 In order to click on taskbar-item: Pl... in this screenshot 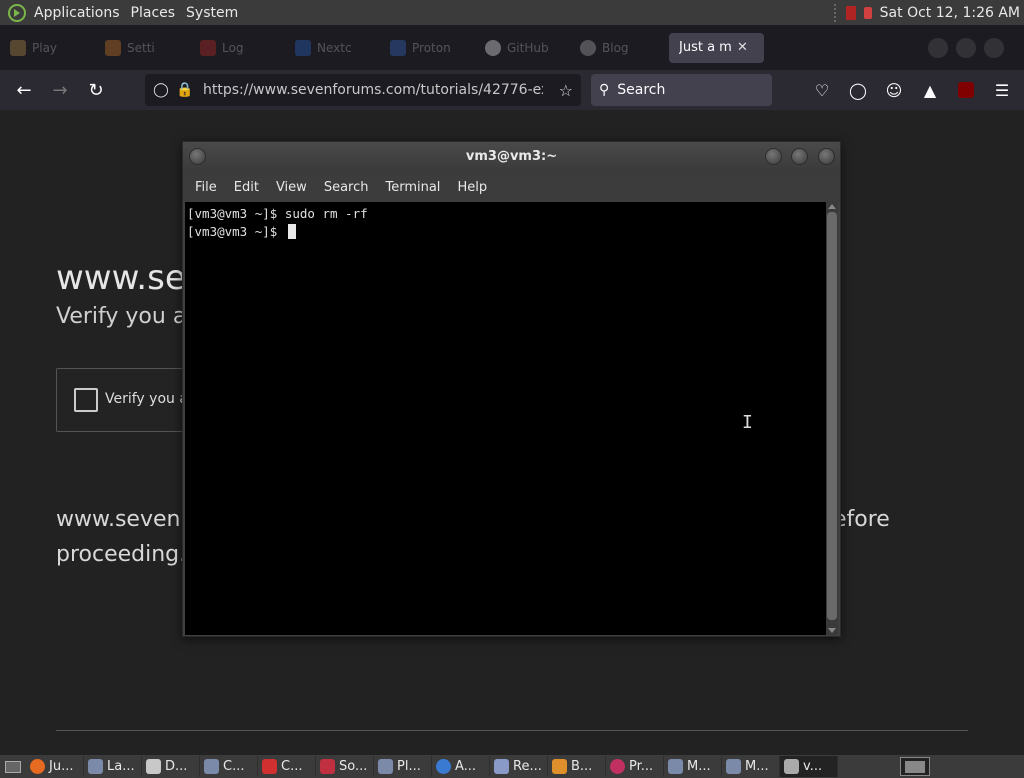, I will do `click(403, 766)`.